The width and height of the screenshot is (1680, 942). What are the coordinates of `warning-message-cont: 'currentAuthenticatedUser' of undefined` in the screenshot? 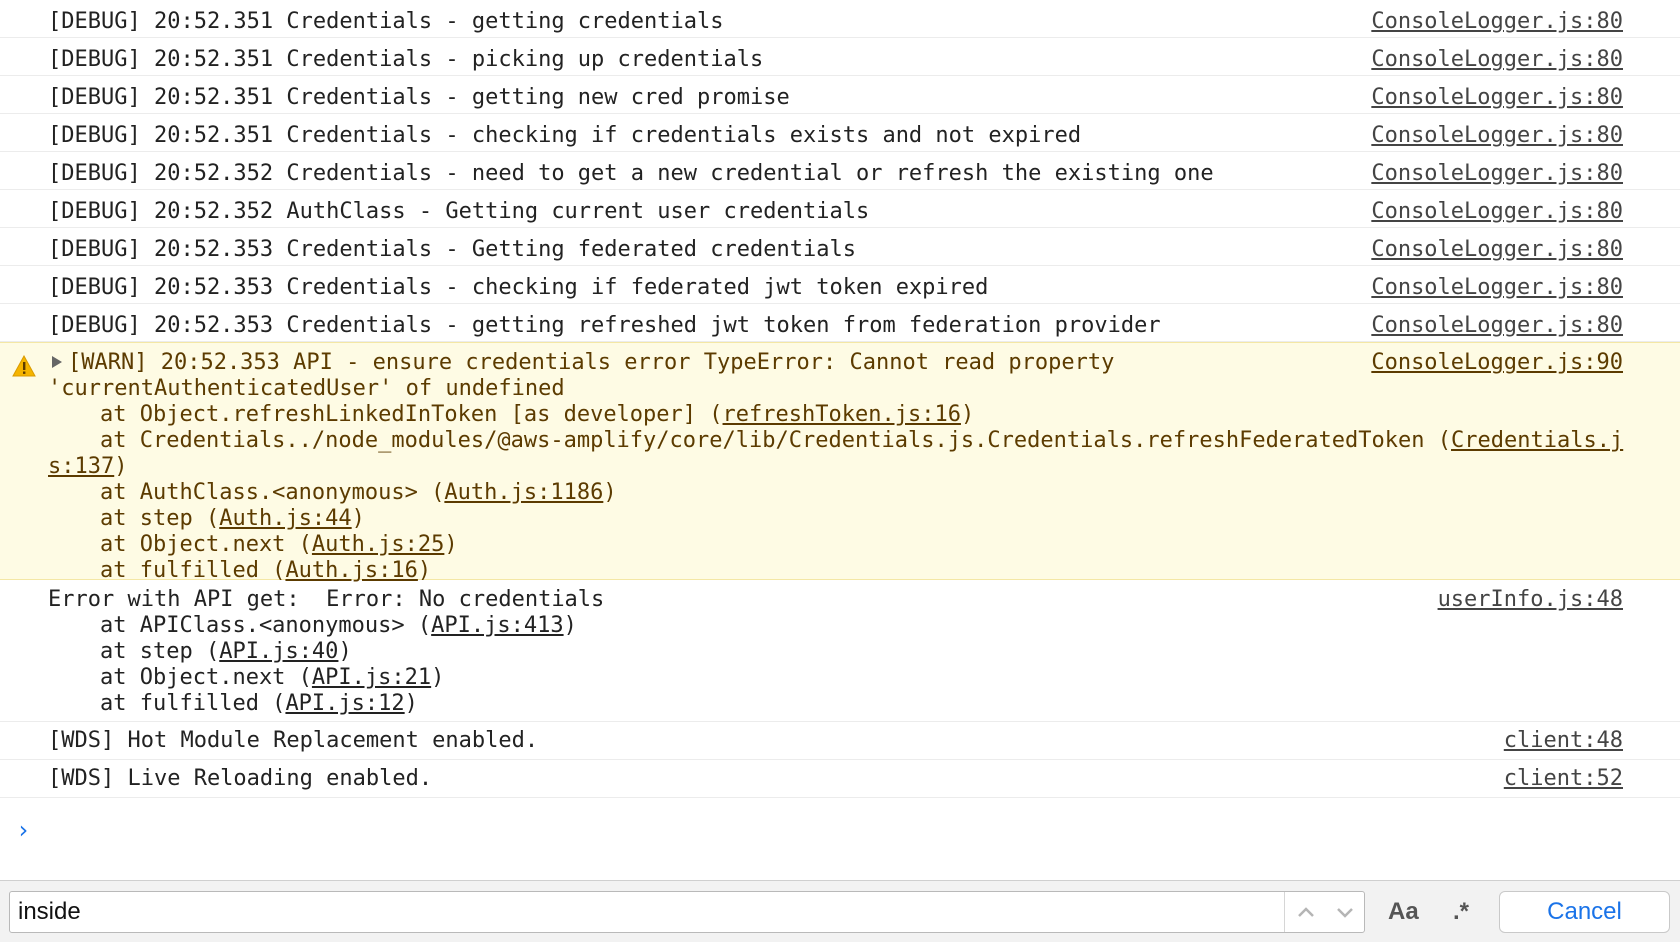 It's located at (306, 388).